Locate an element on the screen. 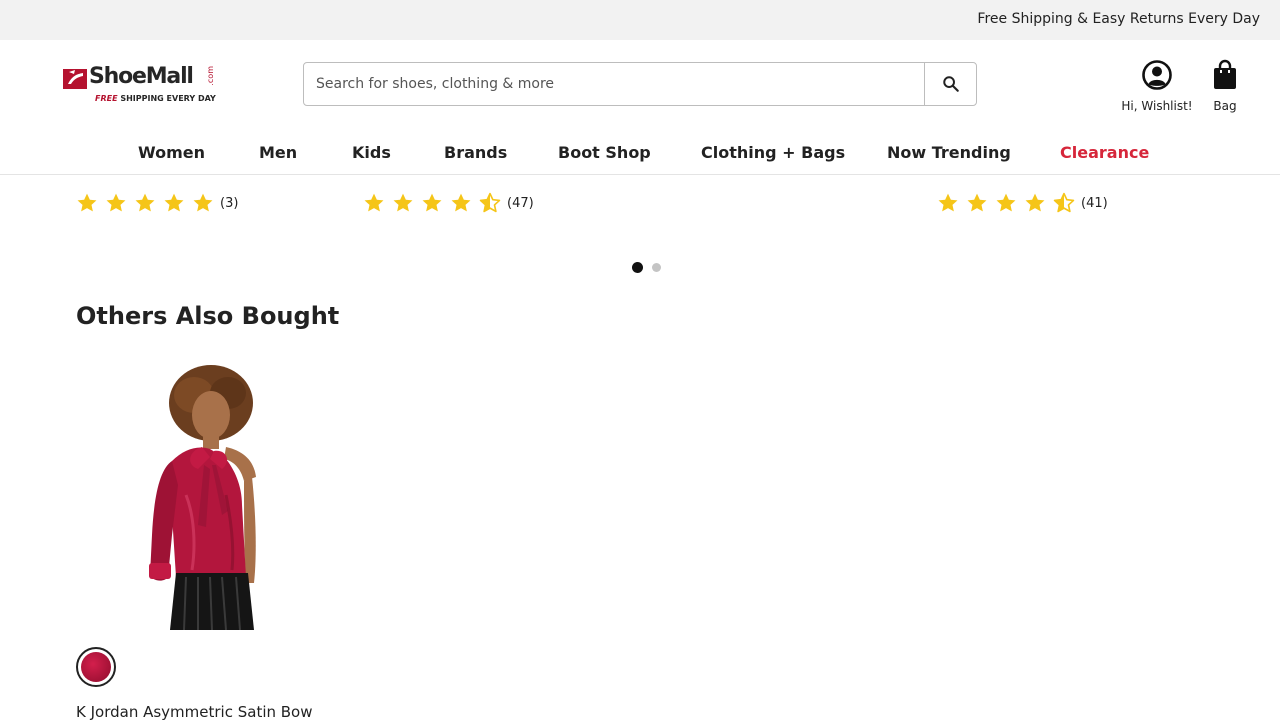 This screenshot has width=1280, height=720. account-button: Hi, Wishlist! is located at coordinates (1157, 86).